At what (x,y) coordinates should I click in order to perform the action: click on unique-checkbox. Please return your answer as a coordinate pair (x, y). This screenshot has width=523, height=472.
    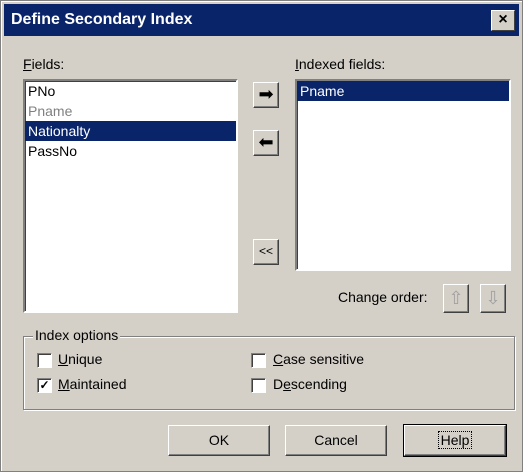
    Looking at the image, I should click on (44, 360).